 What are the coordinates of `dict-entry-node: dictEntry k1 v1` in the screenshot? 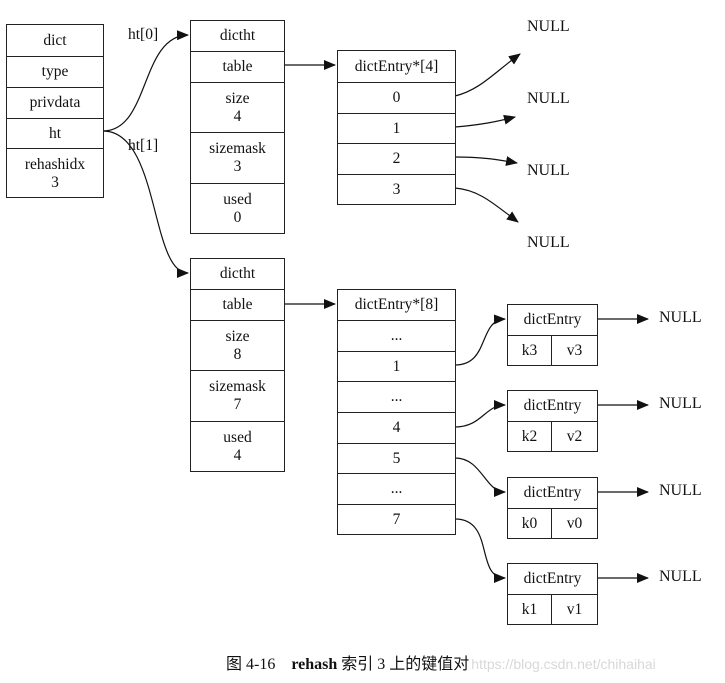 It's located at (552, 594).